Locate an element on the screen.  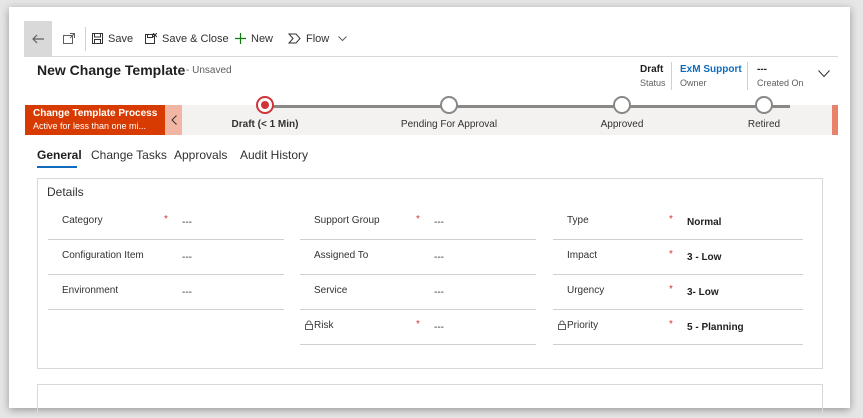
flow-label: Flow is located at coordinates (318, 38).